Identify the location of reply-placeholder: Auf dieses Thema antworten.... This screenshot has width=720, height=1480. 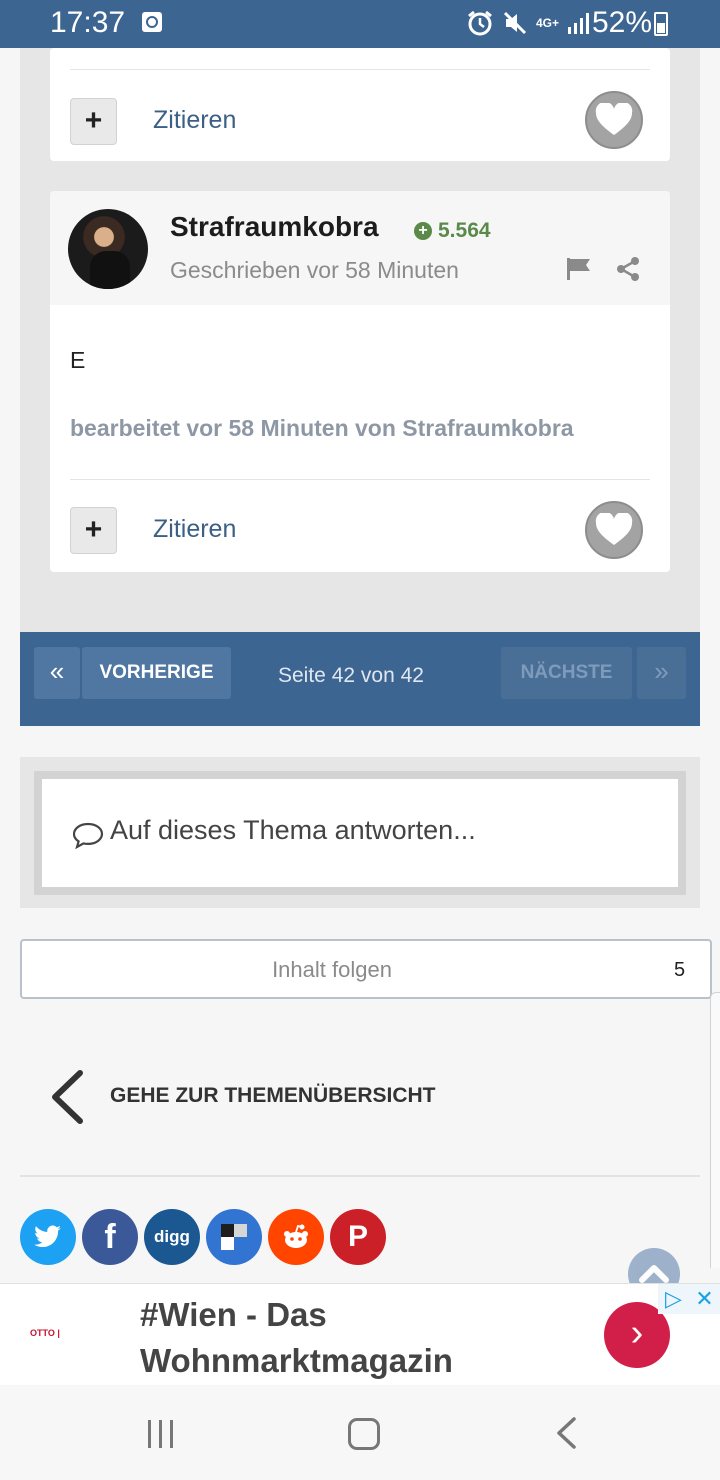
(293, 830).